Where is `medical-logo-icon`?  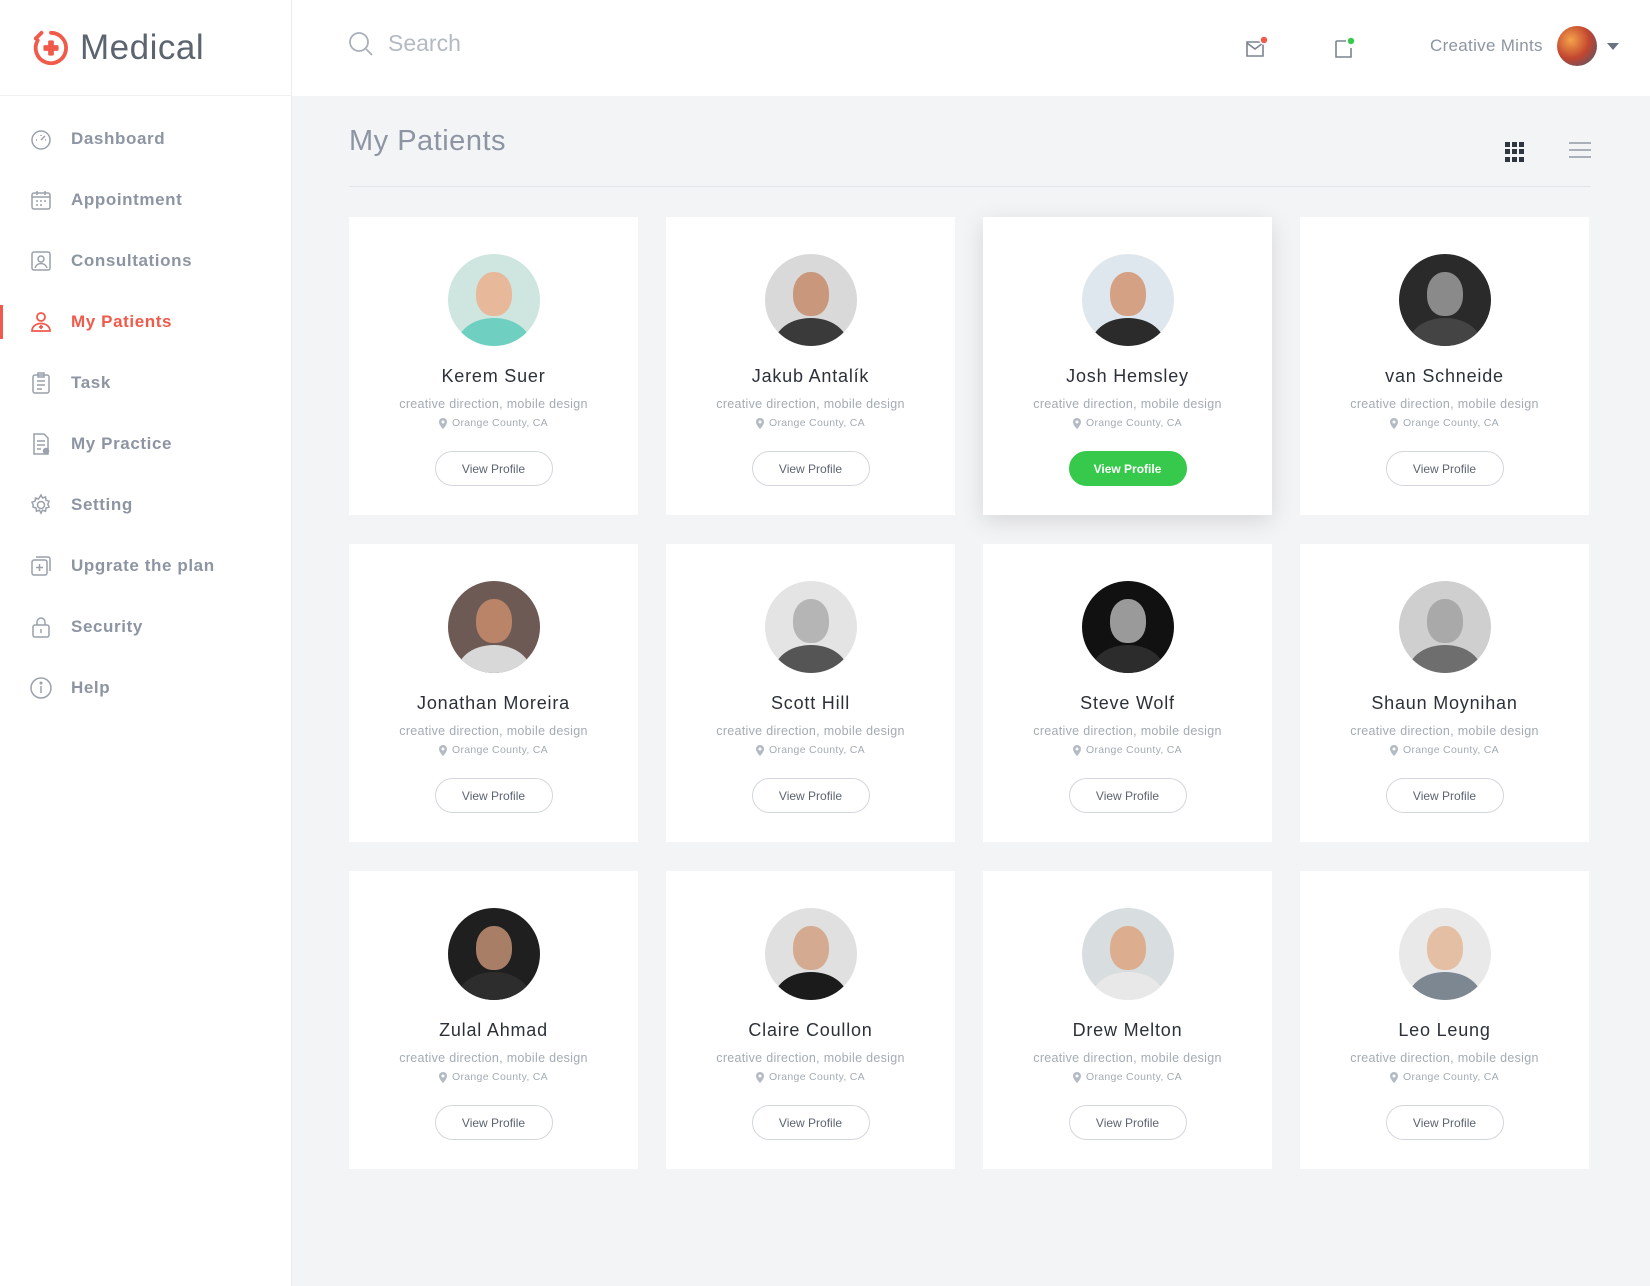 medical-logo-icon is located at coordinates (50, 47).